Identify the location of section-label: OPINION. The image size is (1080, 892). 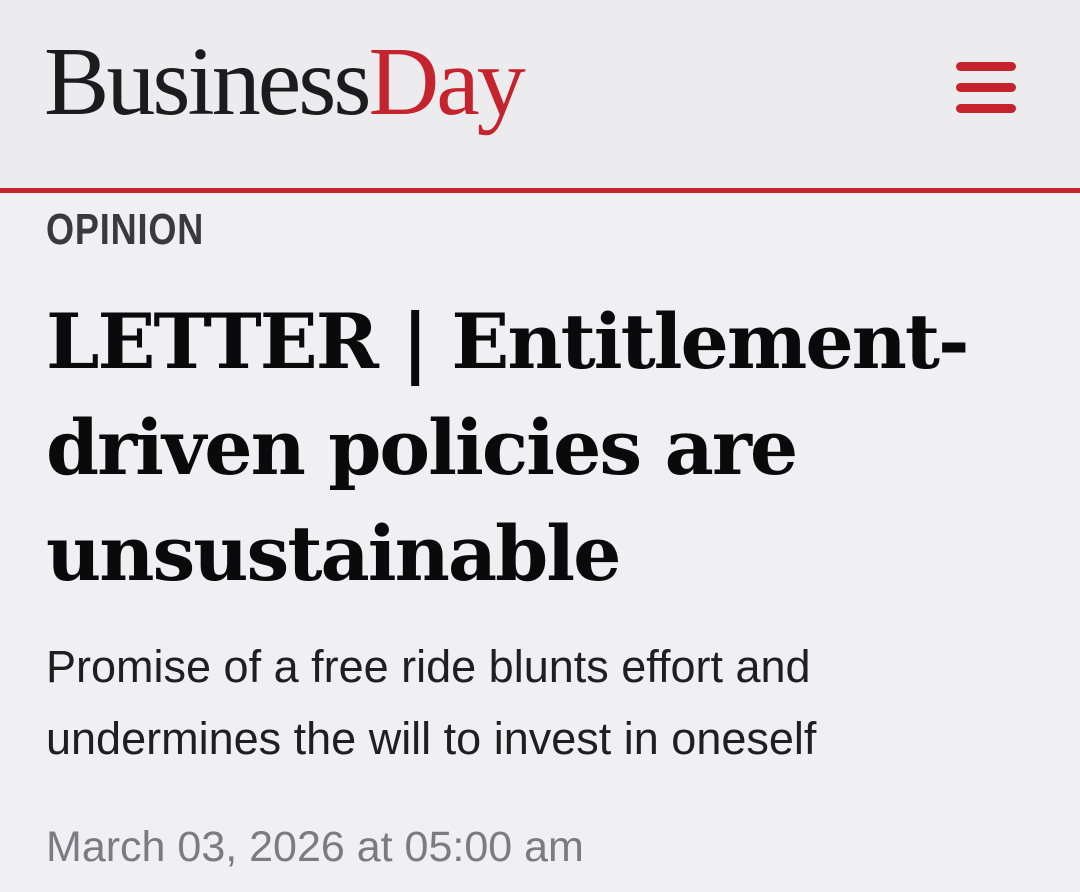
(125, 230).